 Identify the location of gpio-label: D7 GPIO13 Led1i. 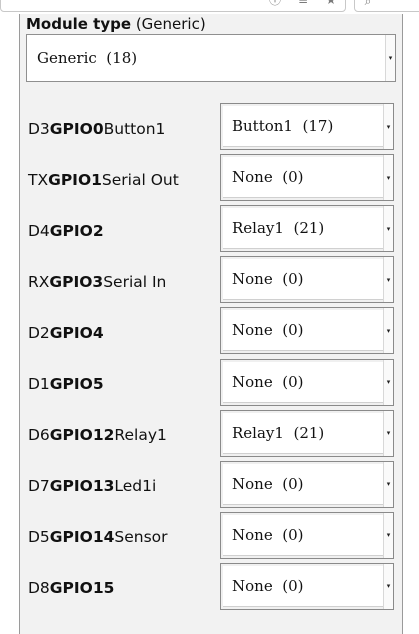
(92, 486).